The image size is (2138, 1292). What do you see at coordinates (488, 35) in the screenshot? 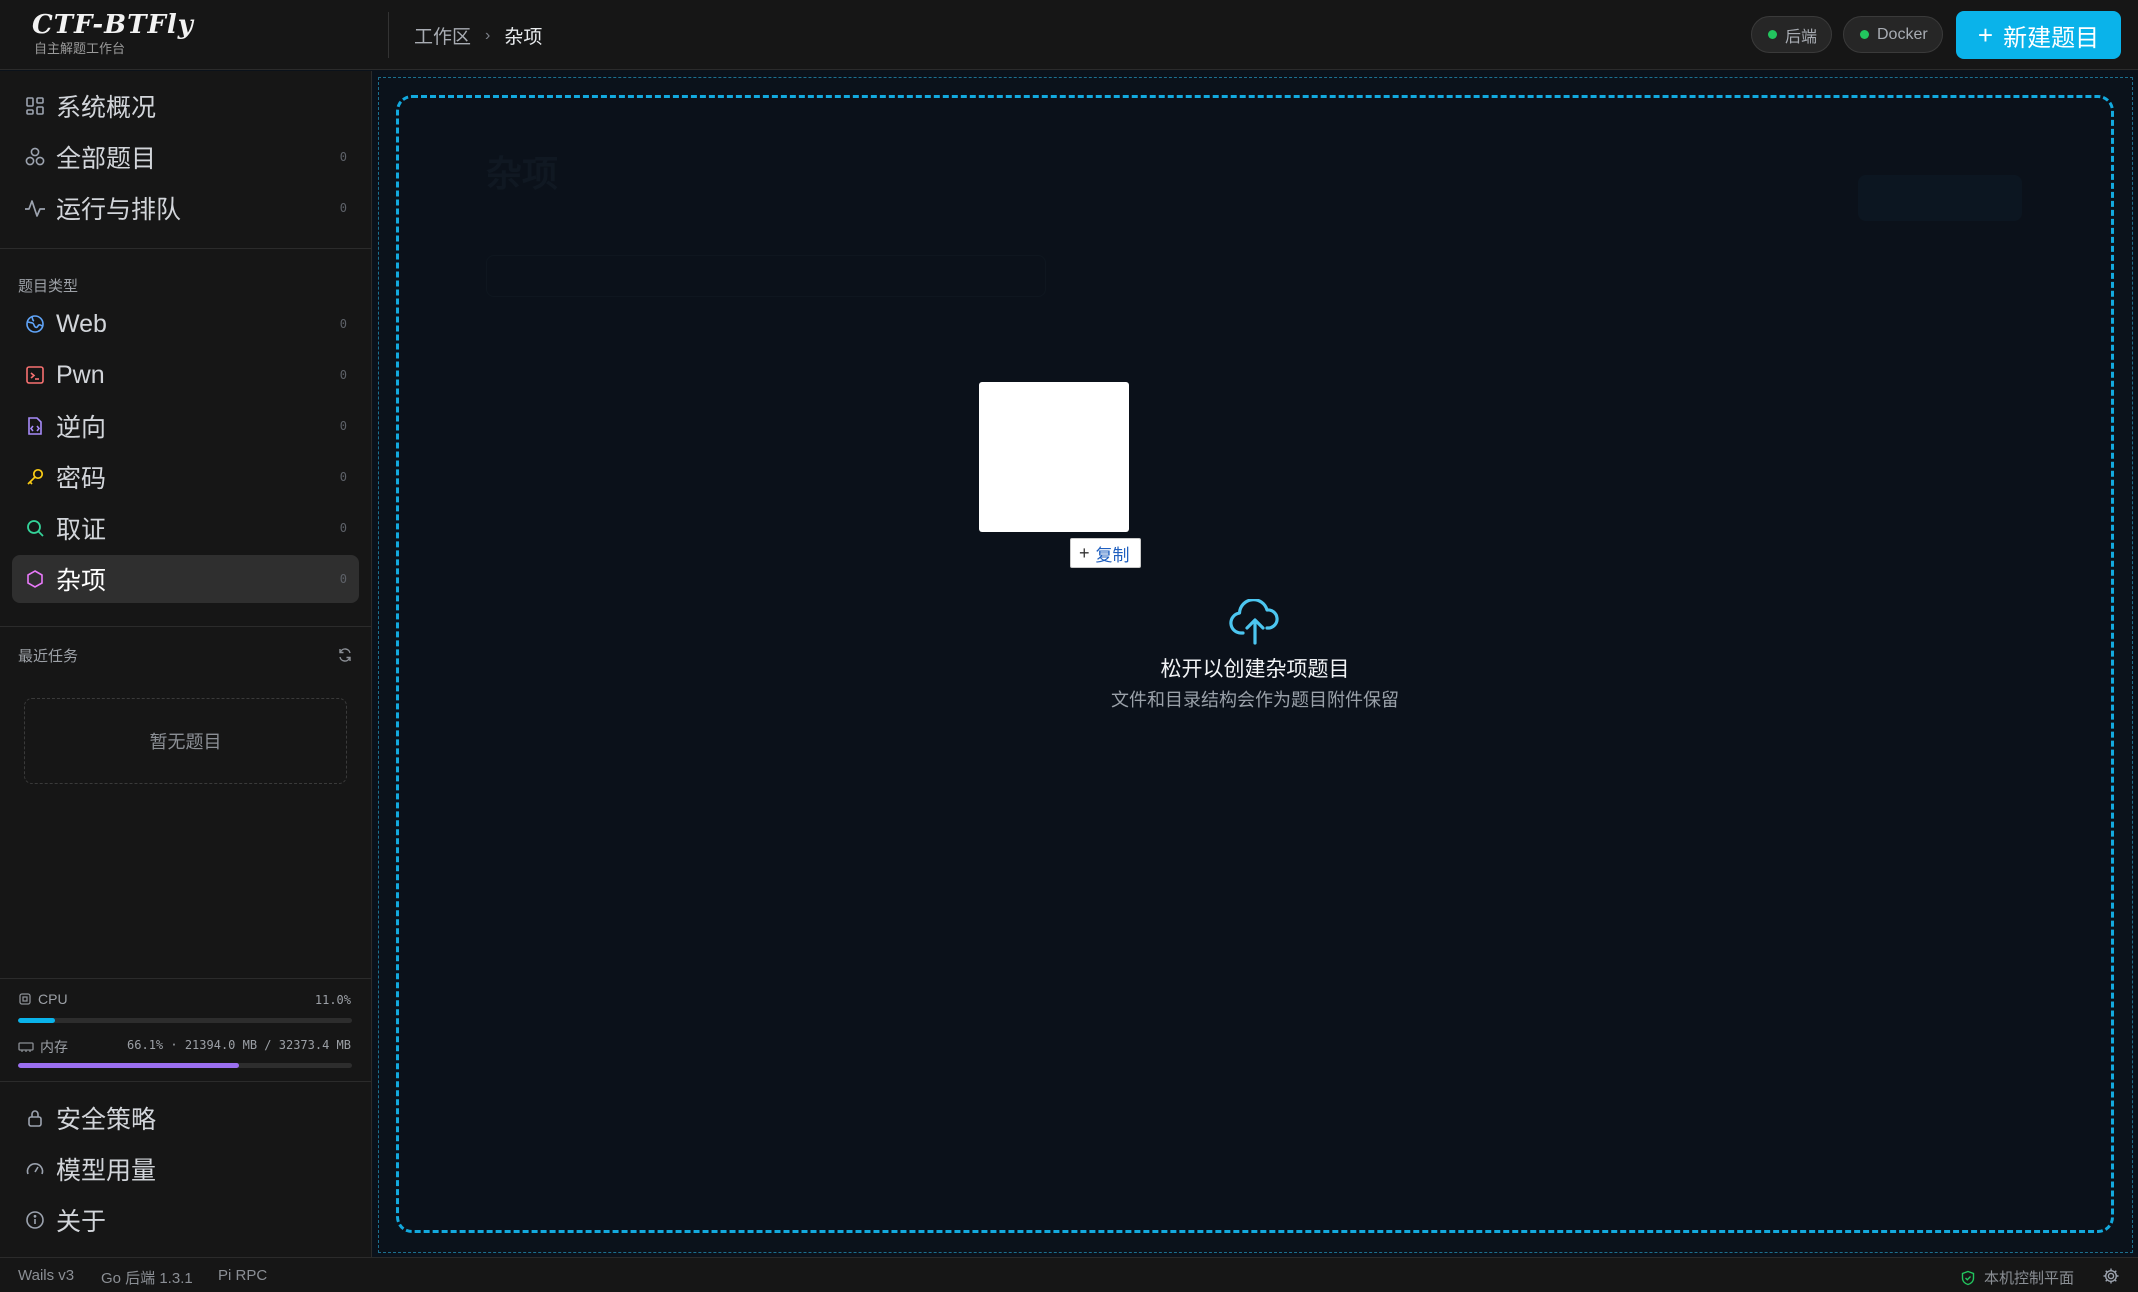
I see `chevron-right-icon: ›` at bounding box center [488, 35].